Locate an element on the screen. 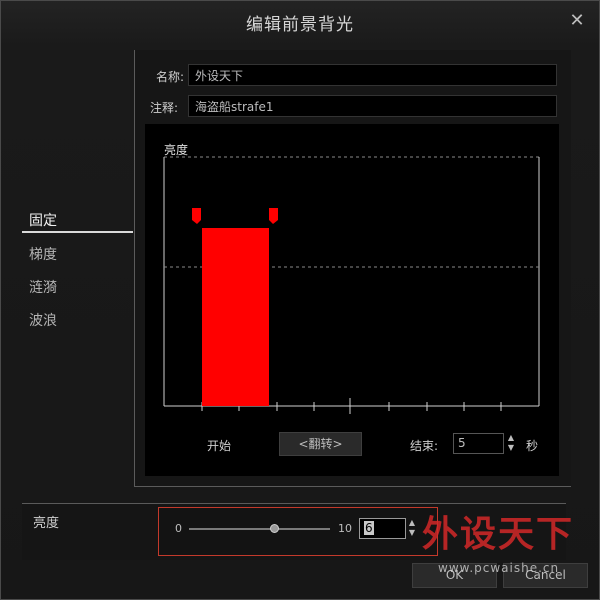 The image size is (600, 600). cancel-button: Cancel is located at coordinates (545, 575).